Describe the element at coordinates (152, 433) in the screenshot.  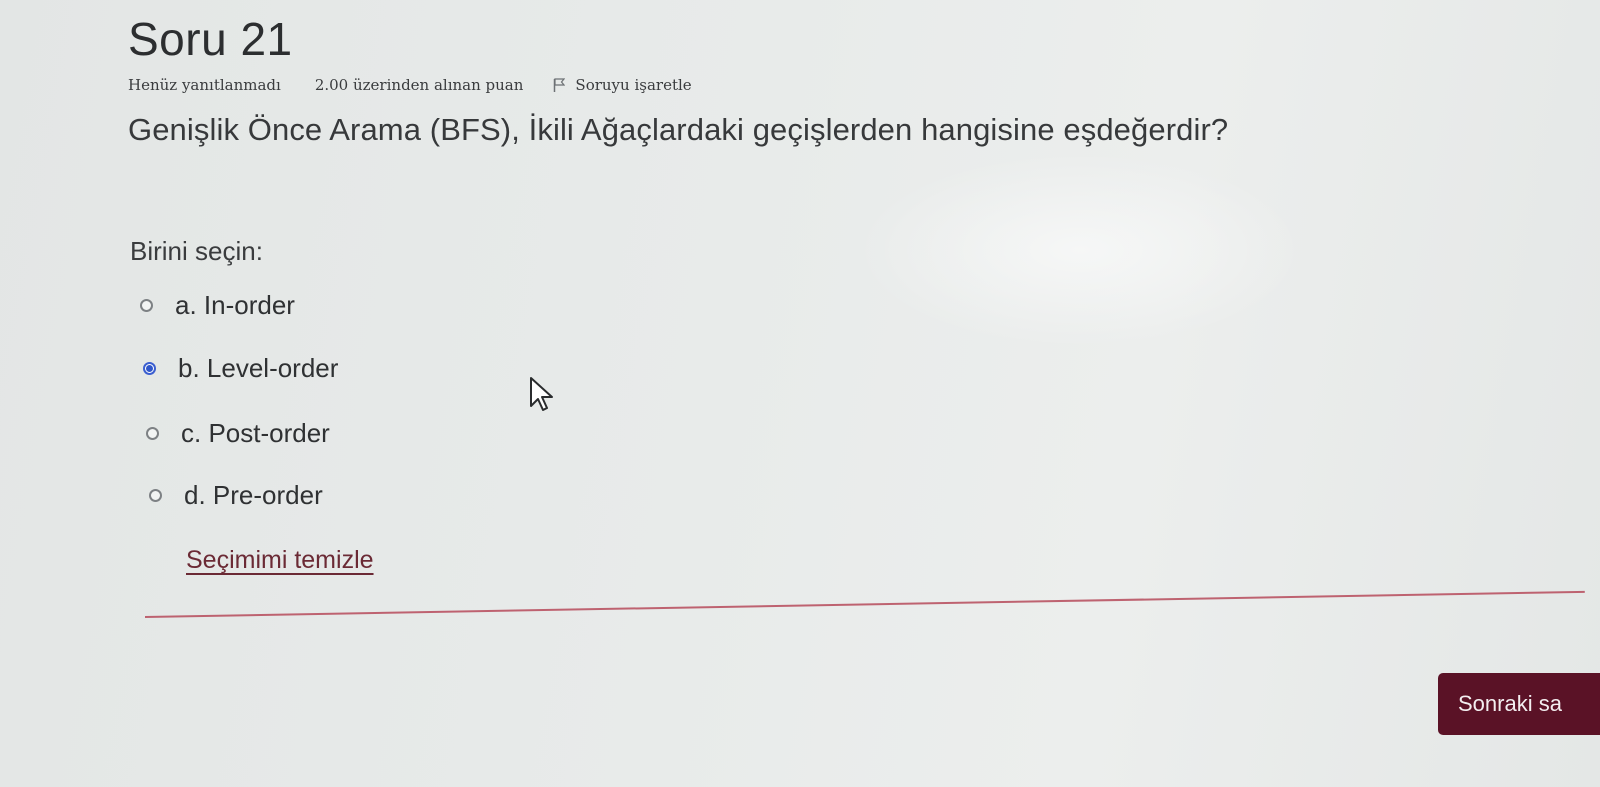
I see `answer-radio-c` at that location.